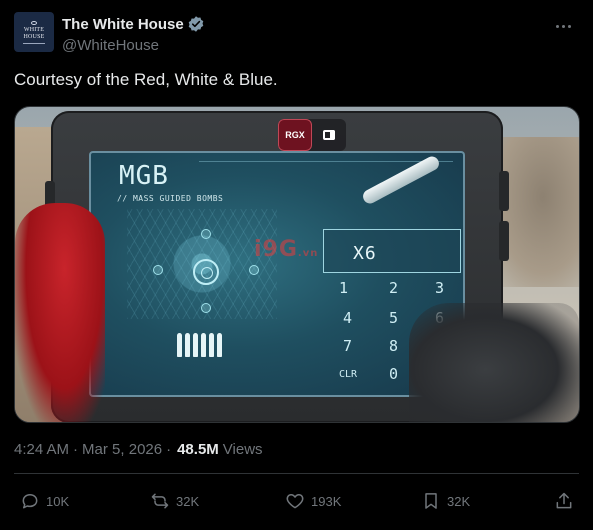  What do you see at coordinates (30, 501) in the screenshot?
I see `reply-icon` at bounding box center [30, 501].